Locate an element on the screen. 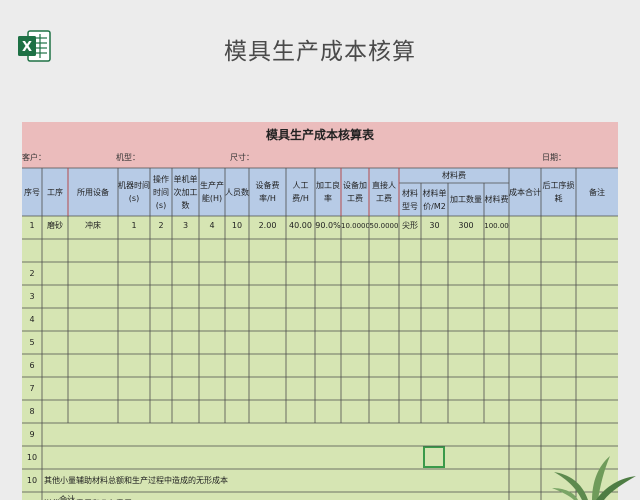 The height and width of the screenshot is (500, 640). page-title: 模具生产成本核算 is located at coordinates (320, 52).